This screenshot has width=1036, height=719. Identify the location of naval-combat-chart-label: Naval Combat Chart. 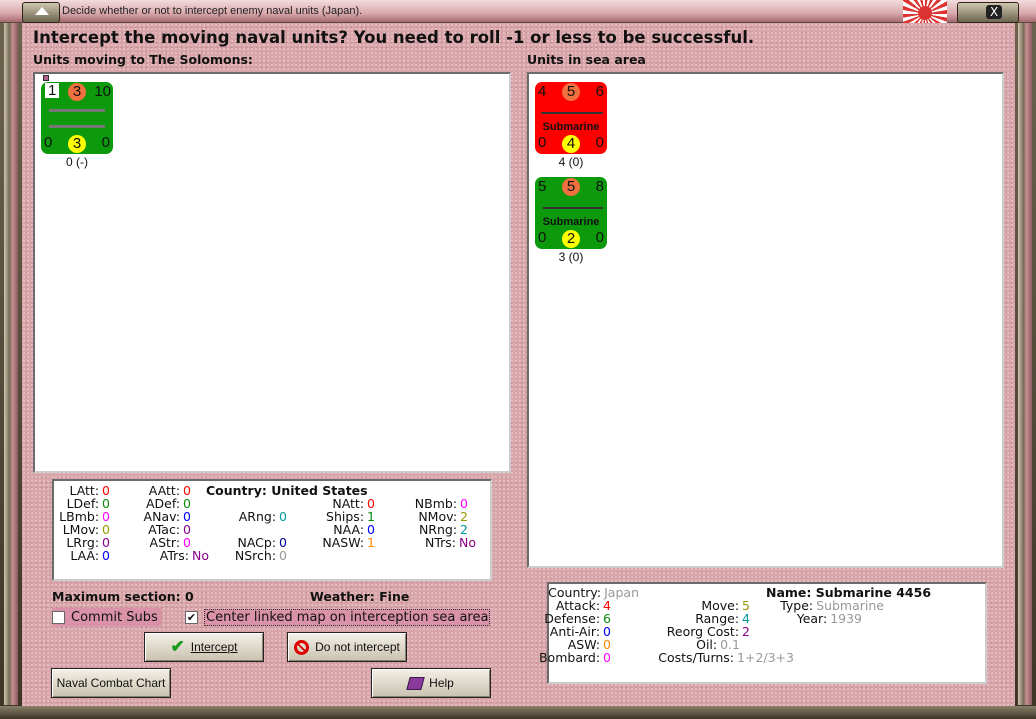
(111, 683).